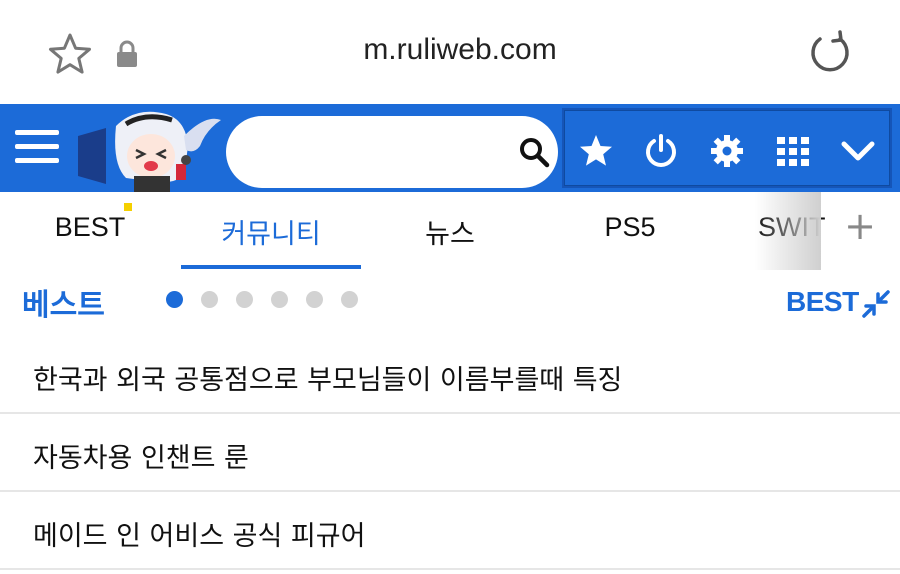  I want to click on plus-icon: +, so click(860, 226).